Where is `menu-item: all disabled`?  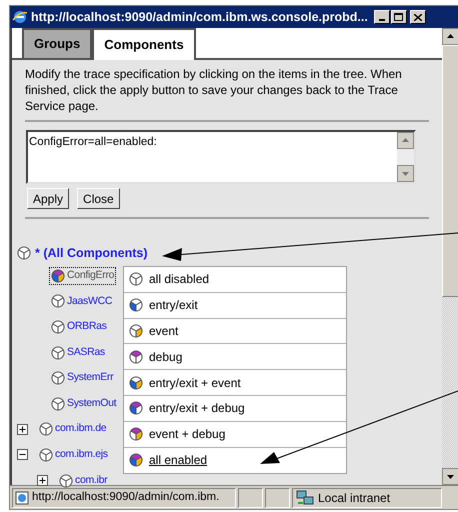
menu-item: all disabled is located at coordinates (235, 280).